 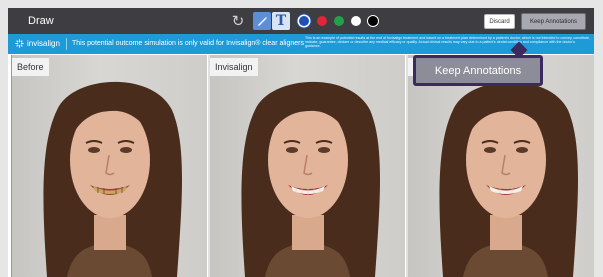 I want to click on undo-icon: ↻, so click(x=238, y=21).